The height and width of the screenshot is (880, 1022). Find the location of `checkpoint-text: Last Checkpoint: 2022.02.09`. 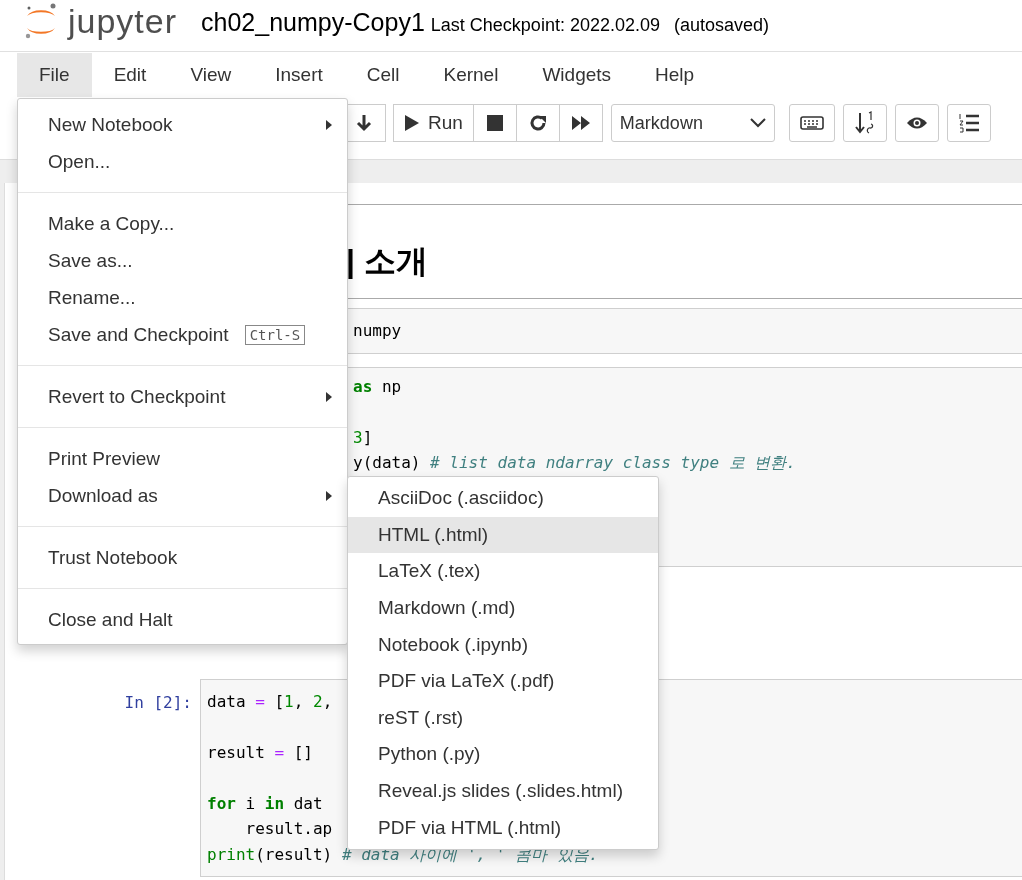

checkpoint-text: Last Checkpoint: 2022.02.09 is located at coordinates (545, 25).